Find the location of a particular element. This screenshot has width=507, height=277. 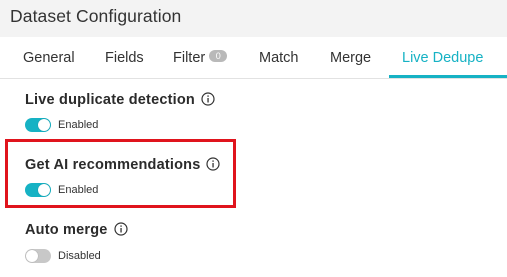

live-duplicate-detection-toggle is located at coordinates (38, 125).